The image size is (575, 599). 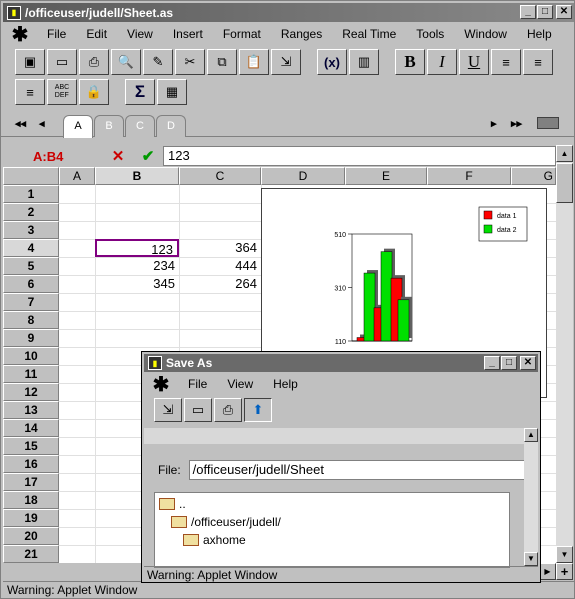 What do you see at coordinates (31, 536) in the screenshot?
I see `row-header-20: 20` at bounding box center [31, 536].